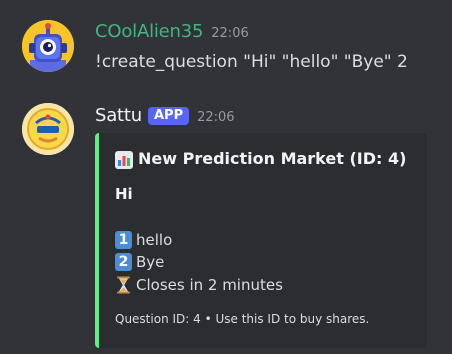 This screenshot has width=452, height=354. I want to click on option-item: 2 Bye, so click(139, 262).